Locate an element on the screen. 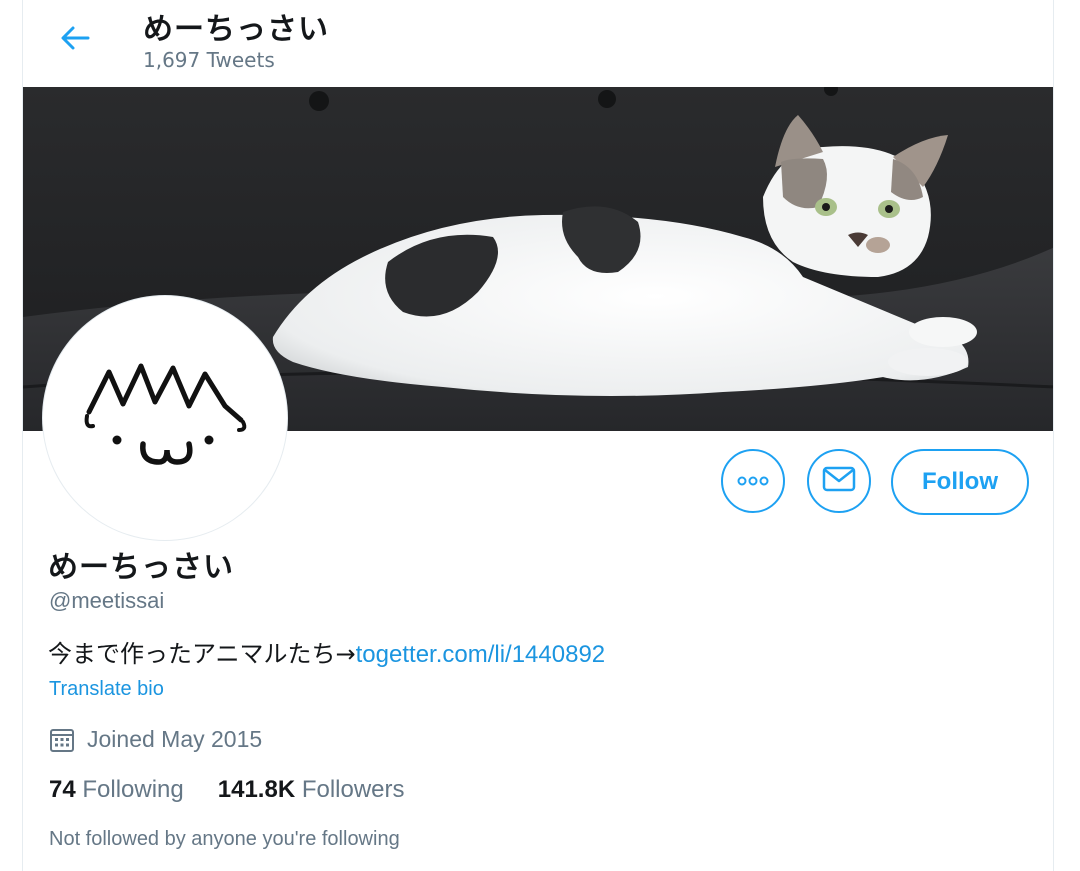 The width and height of the screenshot is (1080, 871). profile-bio: 今まで作ったアニマルたち→togetter.com/li/1440892 is located at coordinates (326, 651).